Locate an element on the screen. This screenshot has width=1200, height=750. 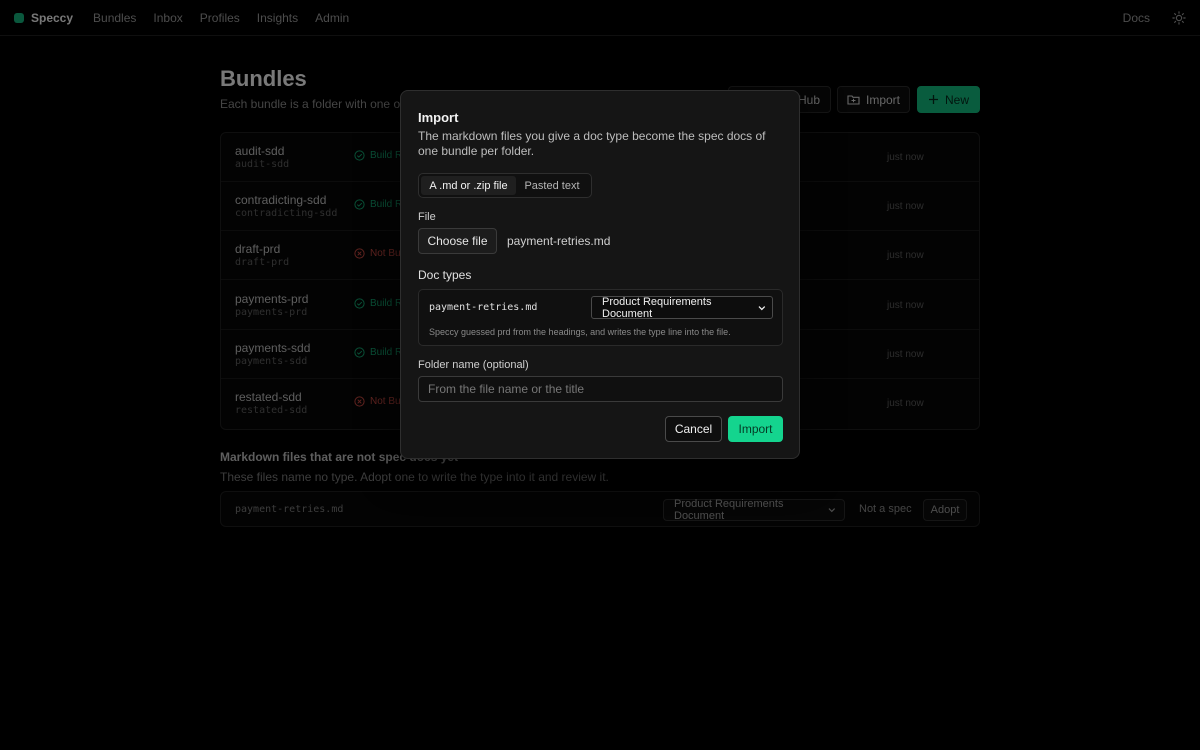
doc-type-select: Product Requirements Document is located at coordinates (682, 307).